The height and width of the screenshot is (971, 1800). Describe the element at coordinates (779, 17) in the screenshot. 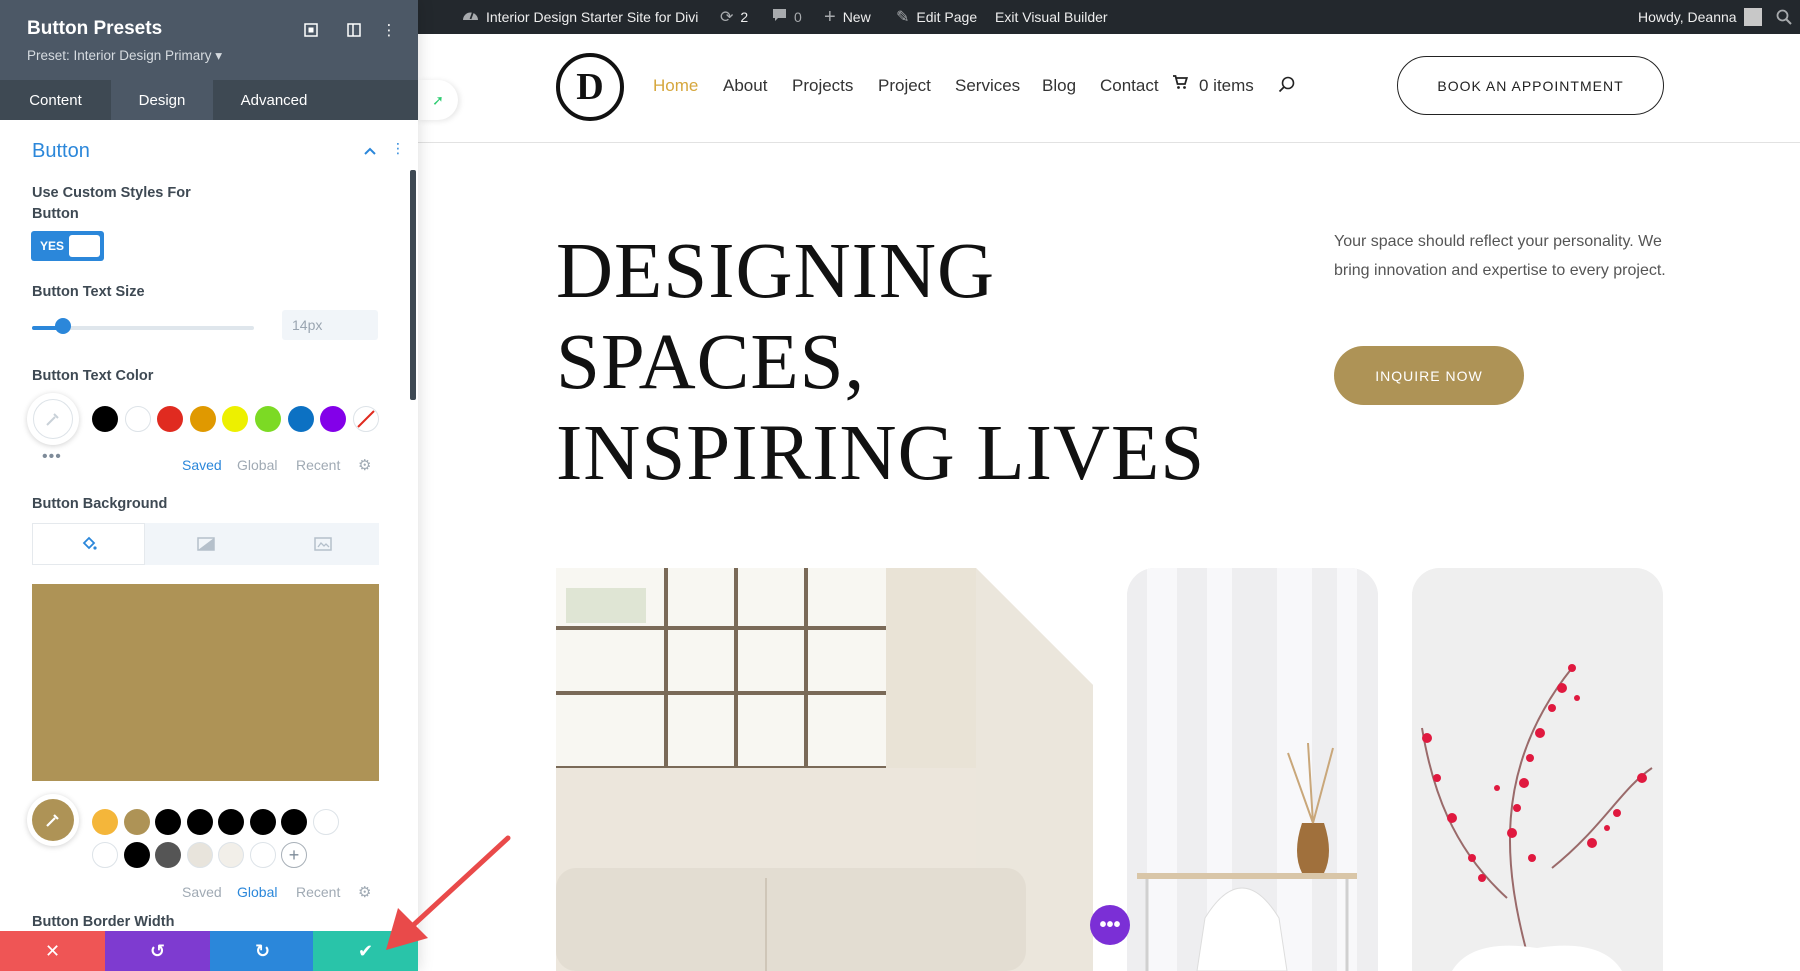

I see `comment-icon` at that location.